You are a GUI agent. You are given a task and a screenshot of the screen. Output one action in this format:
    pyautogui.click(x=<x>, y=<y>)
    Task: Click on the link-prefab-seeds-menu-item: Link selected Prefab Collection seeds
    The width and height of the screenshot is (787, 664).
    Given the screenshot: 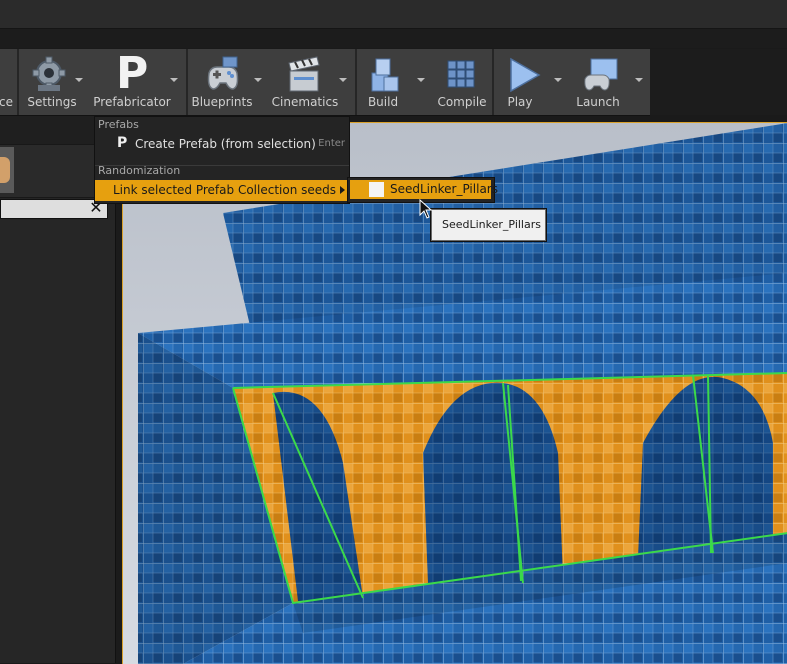 What is the action you would take?
    pyautogui.click(x=222, y=190)
    